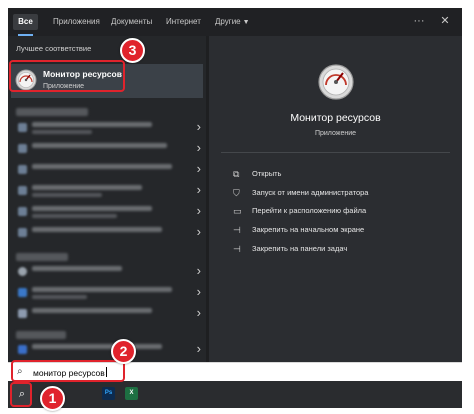 This screenshot has width=474, height=414. Describe the element at coordinates (236, 174) in the screenshot. I see `open-icon: ⧉` at that location.